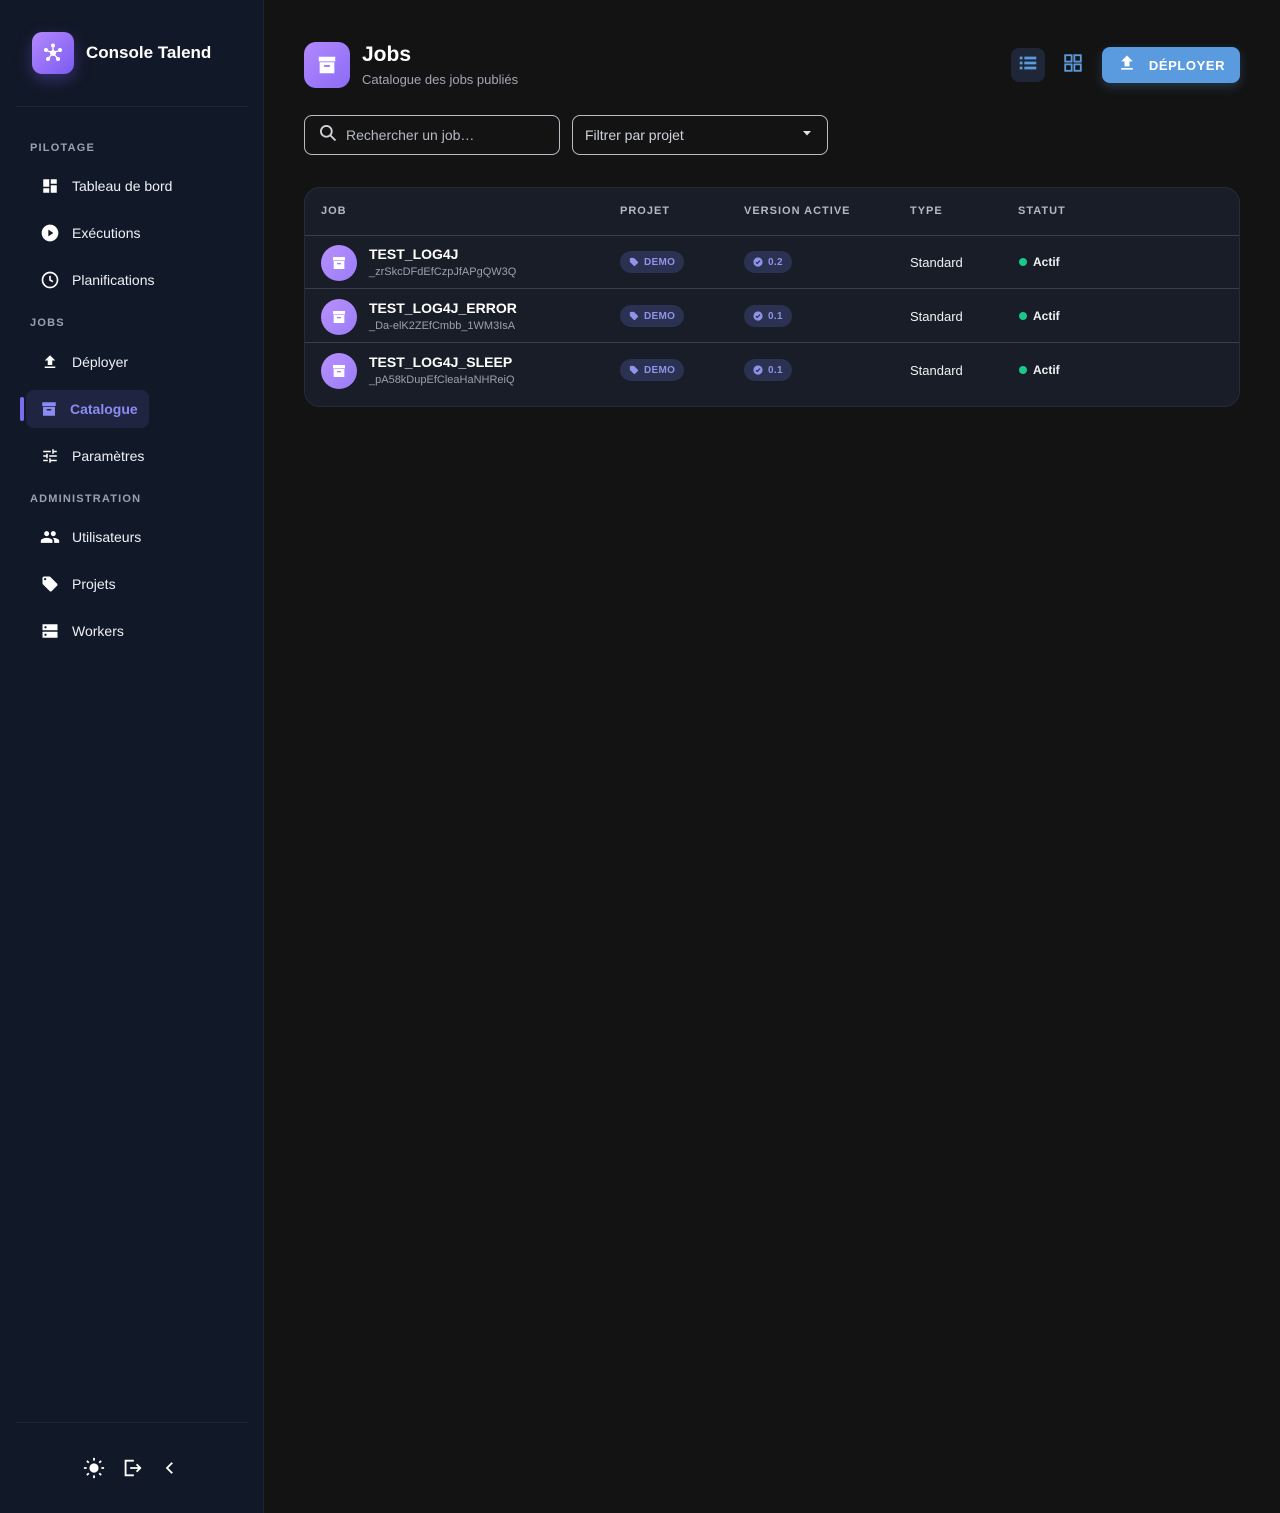 This screenshot has width=1280, height=1513. Describe the element at coordinates (113, 280) in the screenshot. I see `sidebar-item-label: Planifications` at that location.